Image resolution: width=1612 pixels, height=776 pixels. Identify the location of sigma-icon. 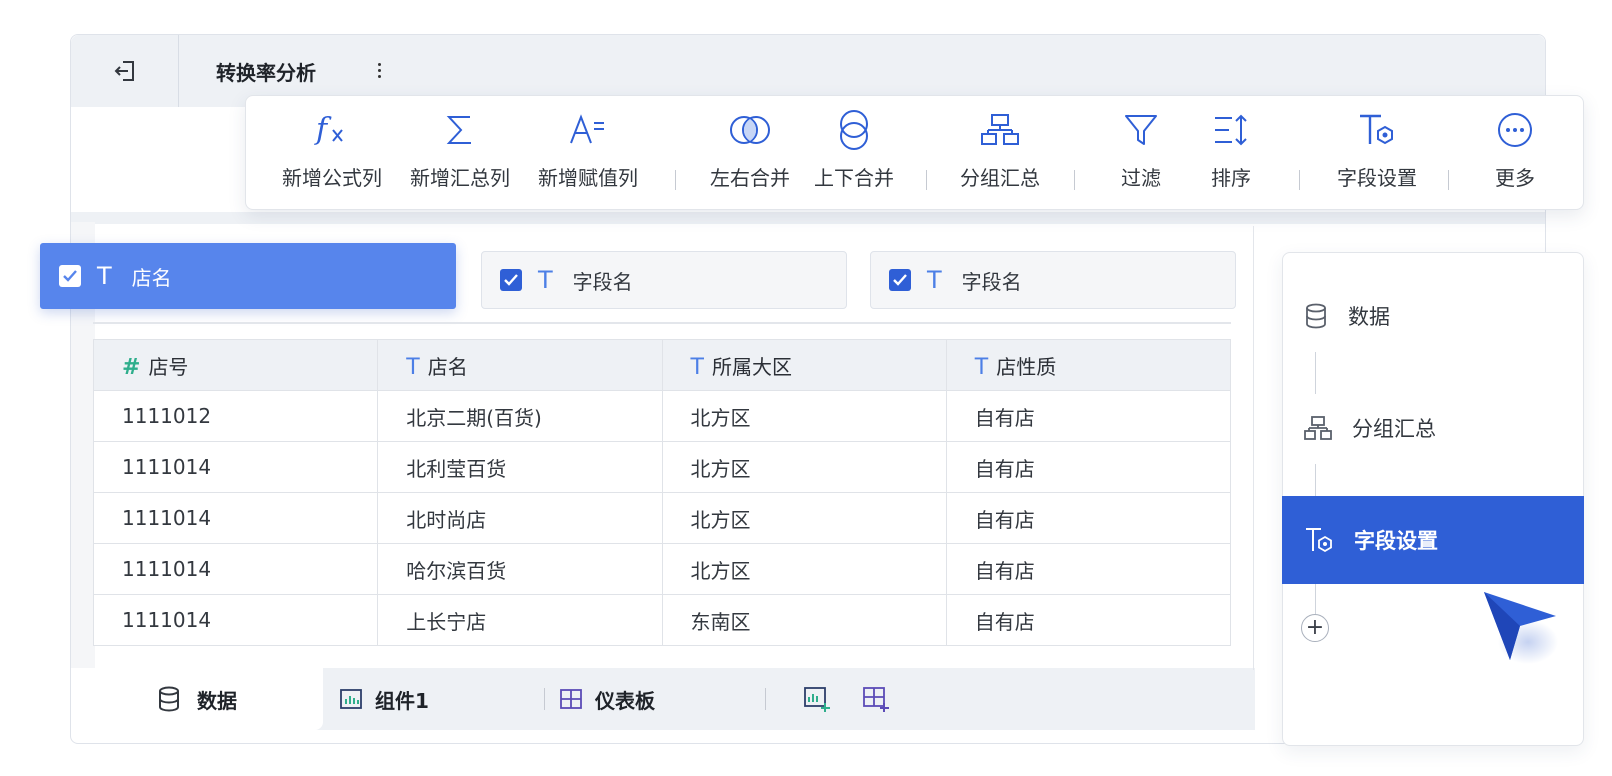
(460, 130).